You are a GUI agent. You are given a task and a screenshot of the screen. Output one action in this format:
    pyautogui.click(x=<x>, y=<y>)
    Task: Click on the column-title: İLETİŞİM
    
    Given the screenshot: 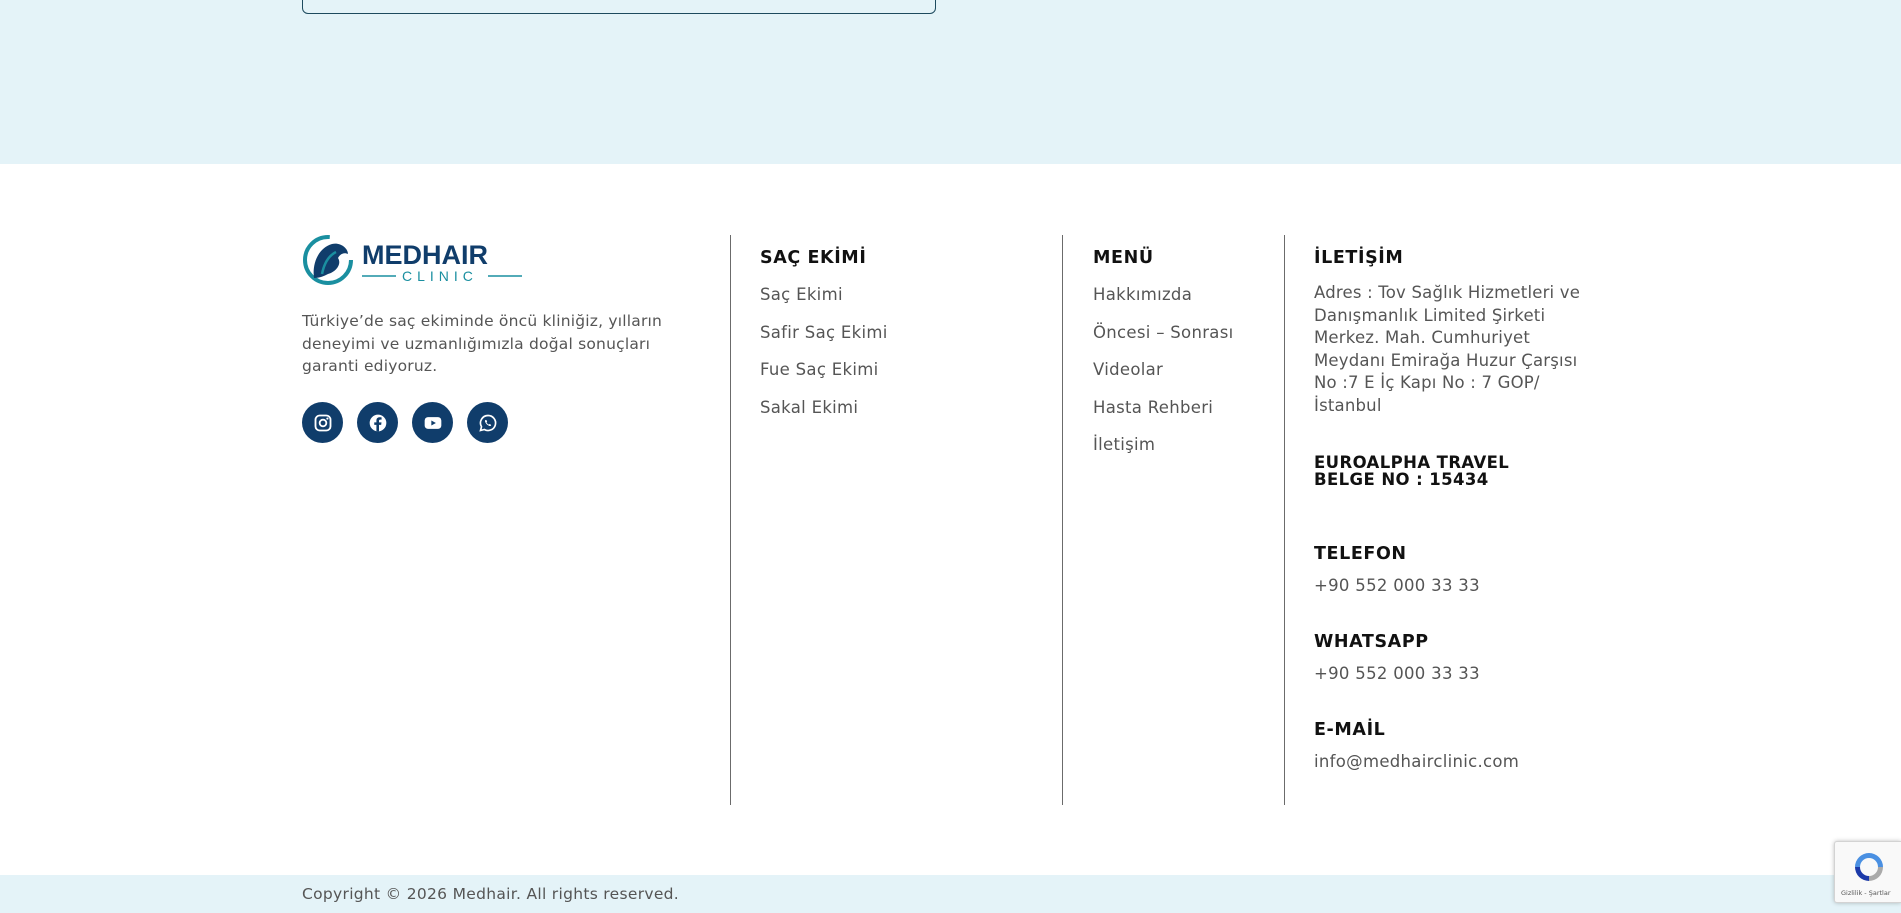 What is the action you would take?
    pyautogui.click(x=1359, y=258)
    